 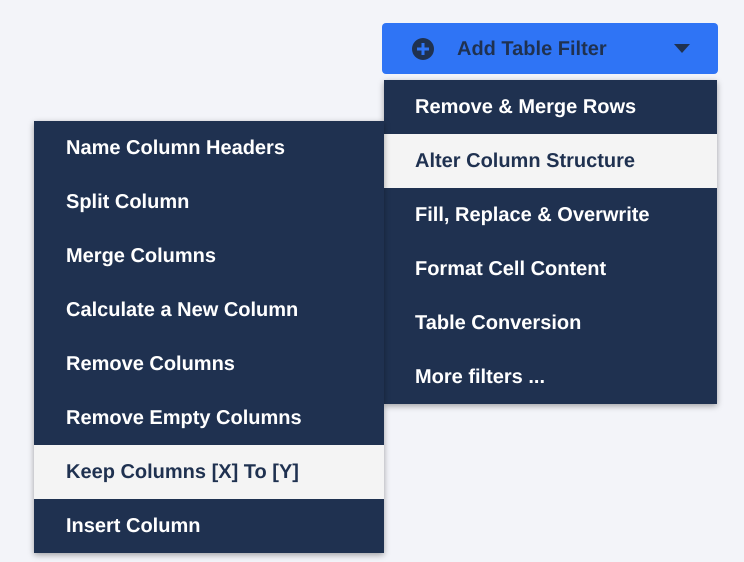 I want to click on menu-item: Split Column, so click(x=209, y=202).